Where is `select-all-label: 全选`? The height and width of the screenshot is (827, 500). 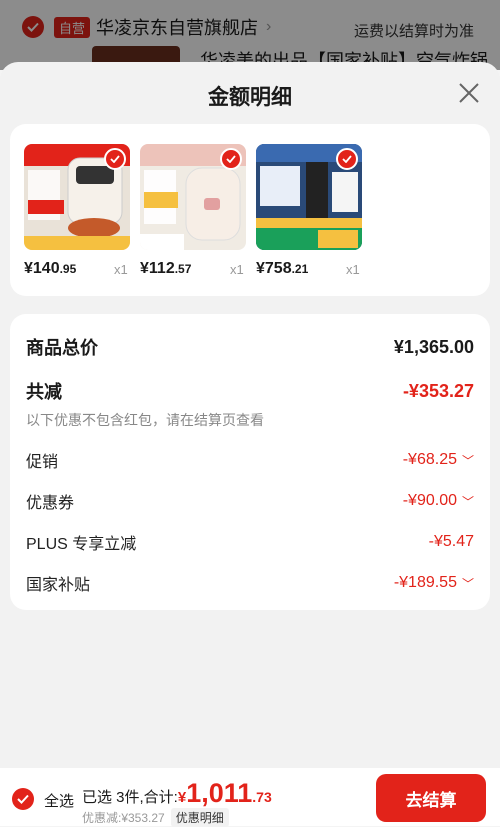
select-all-label: 全选 is located at coordinates (59, 800).